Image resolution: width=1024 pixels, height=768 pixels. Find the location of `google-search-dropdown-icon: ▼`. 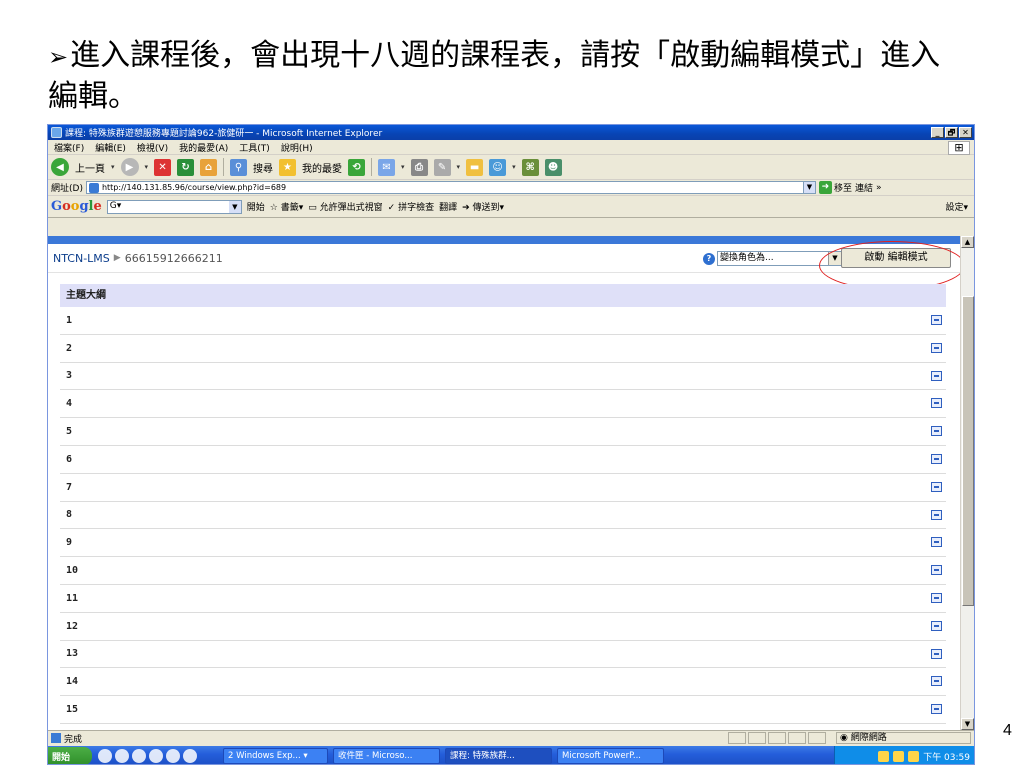

google-search-dropdown-icon: ▼ is located at coordinates (234, 206).